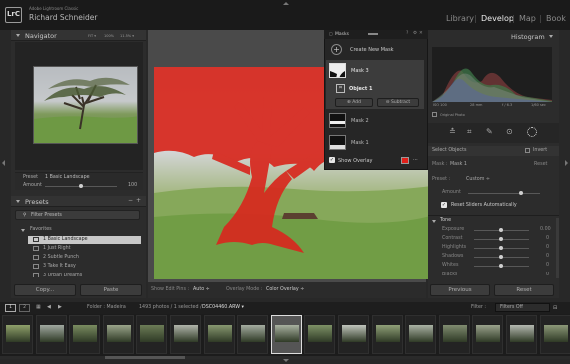 Image resolution: width=570 pixels, height=364 pixels. Describe the element at coordinates (337, 142) in the screenshot. I see `mask1-thumbnail` at that location.